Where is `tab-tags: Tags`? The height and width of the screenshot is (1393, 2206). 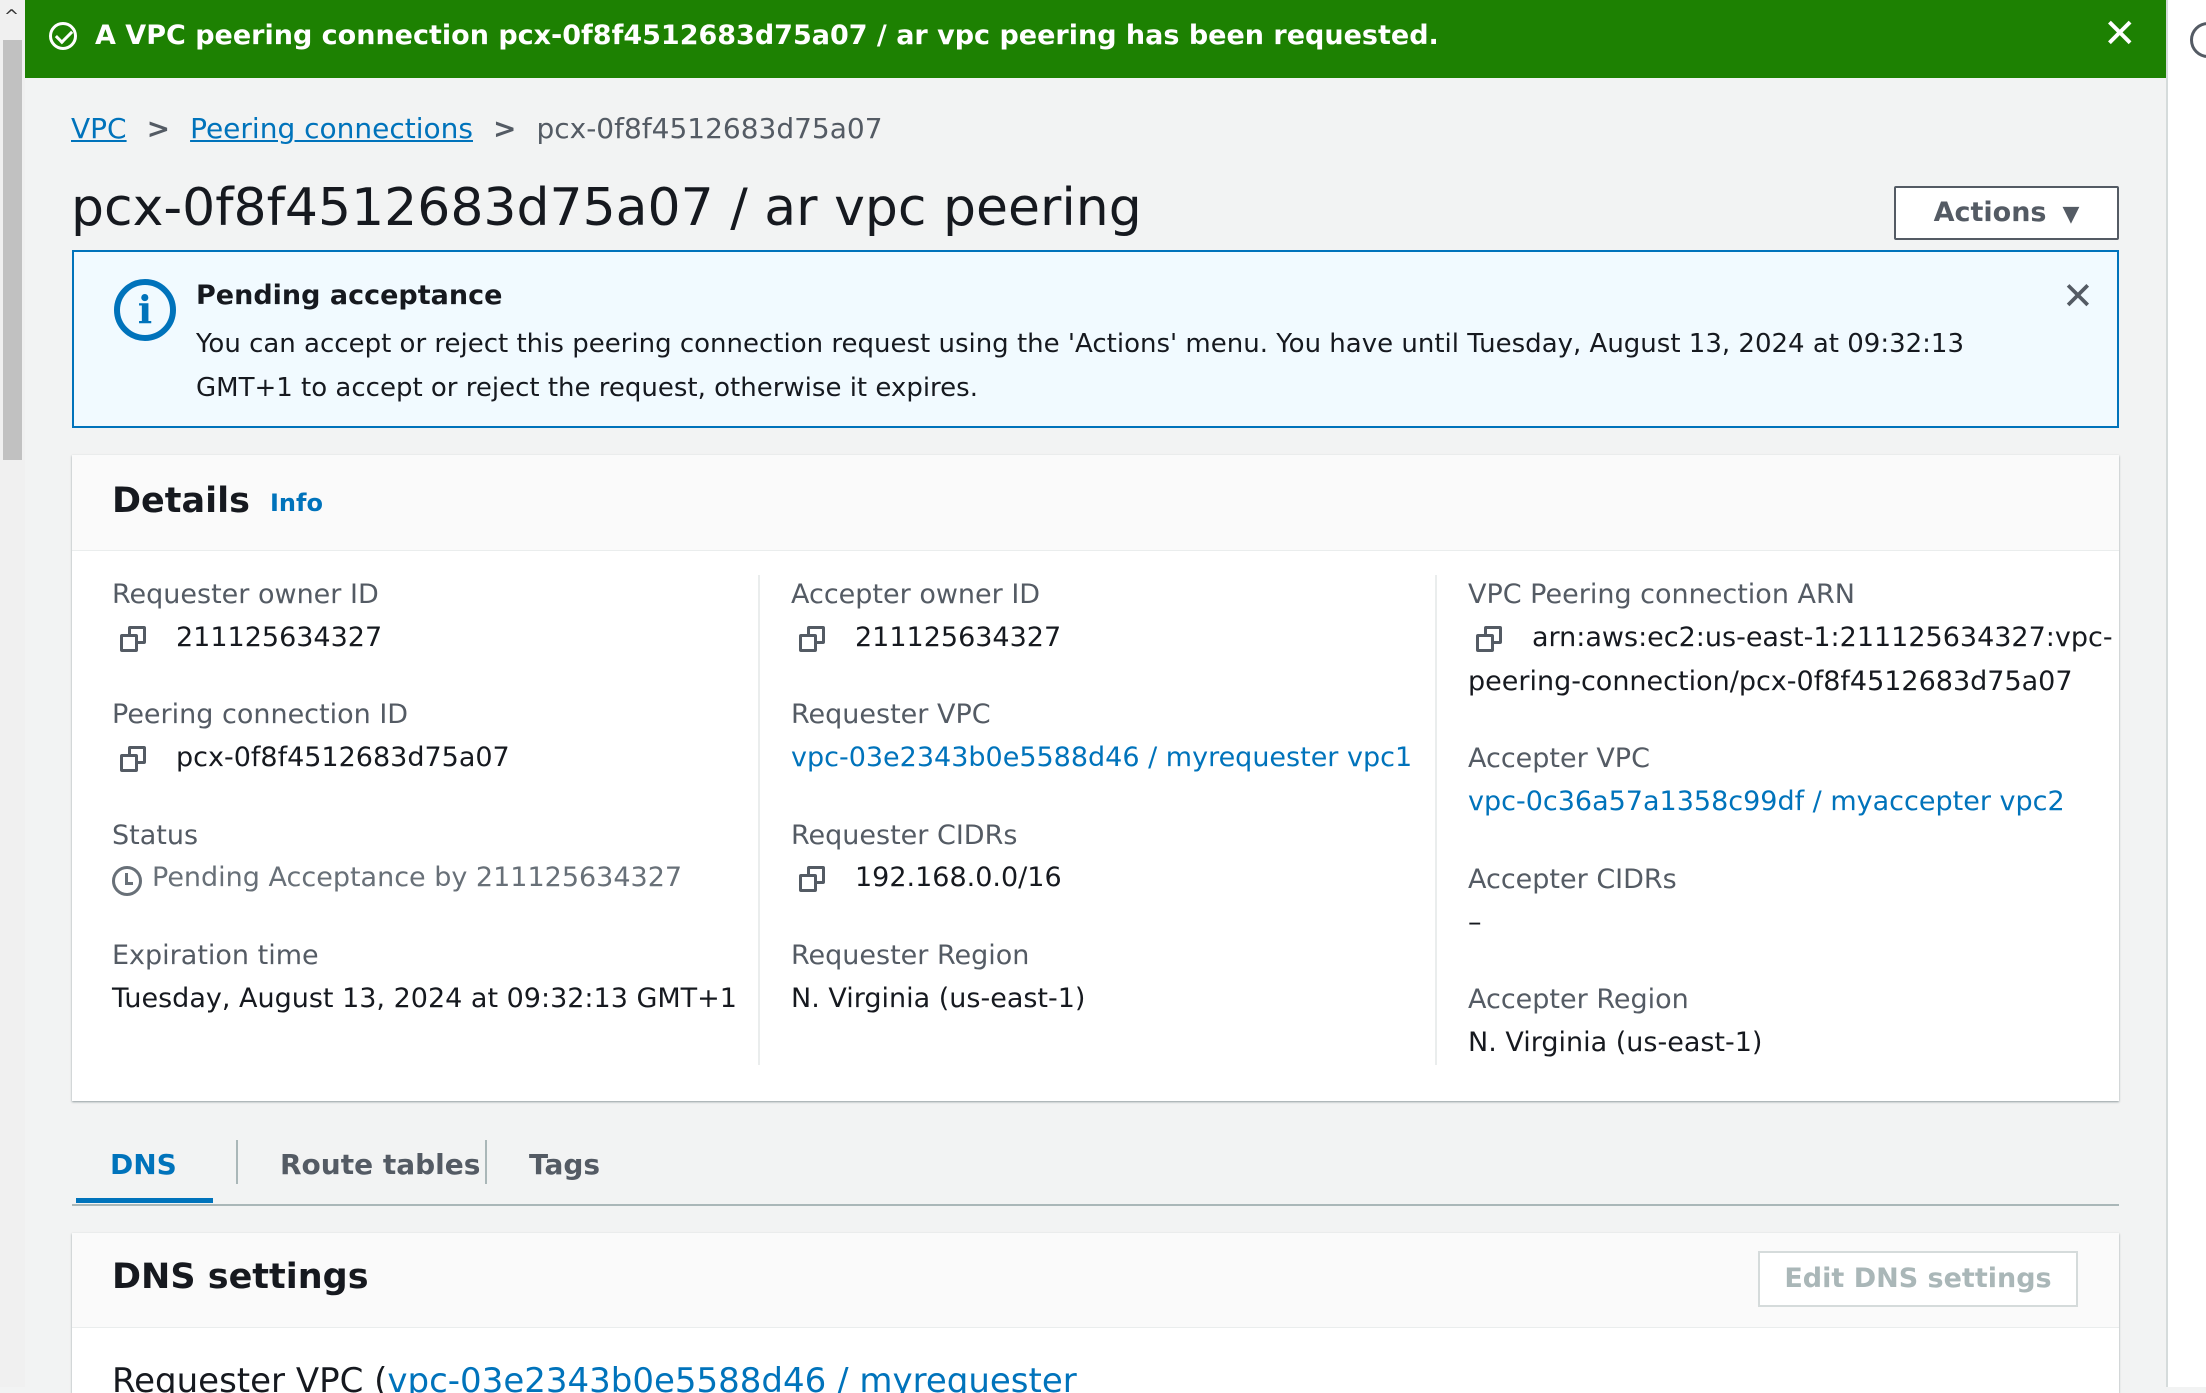
tab-tags: Tags is located at coordinates (564, 1164).